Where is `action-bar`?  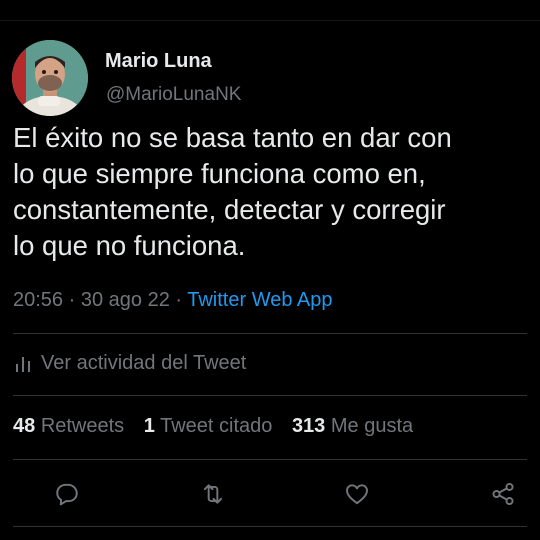
action-bar is located at coordinates (270, 494).